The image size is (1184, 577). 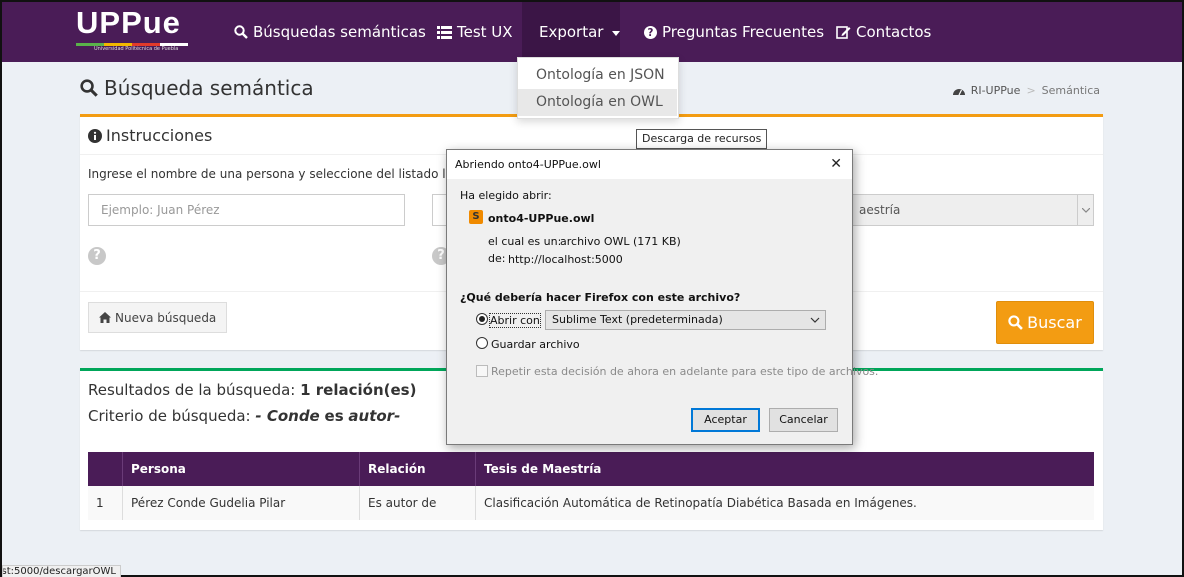 I want to click on instructions-title: Instrucciones, so click(x=159, y=135).